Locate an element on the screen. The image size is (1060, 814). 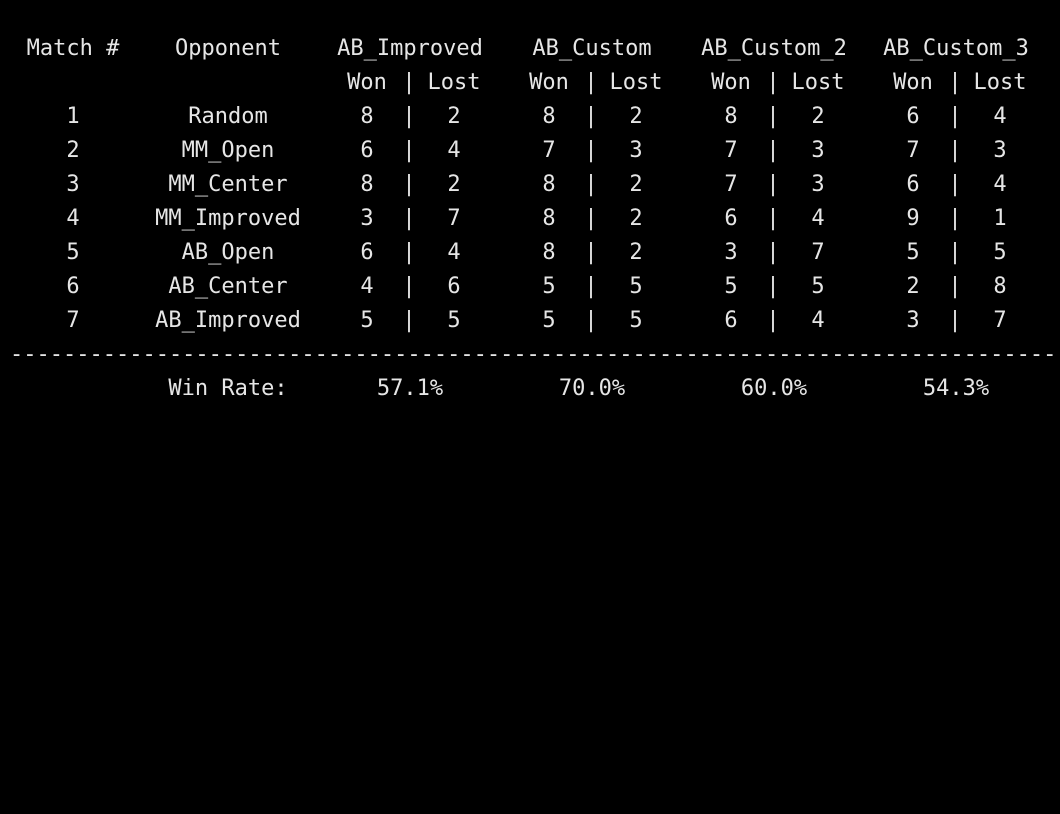
opponent-name: AB_Open is located at coordinates (228, 252).